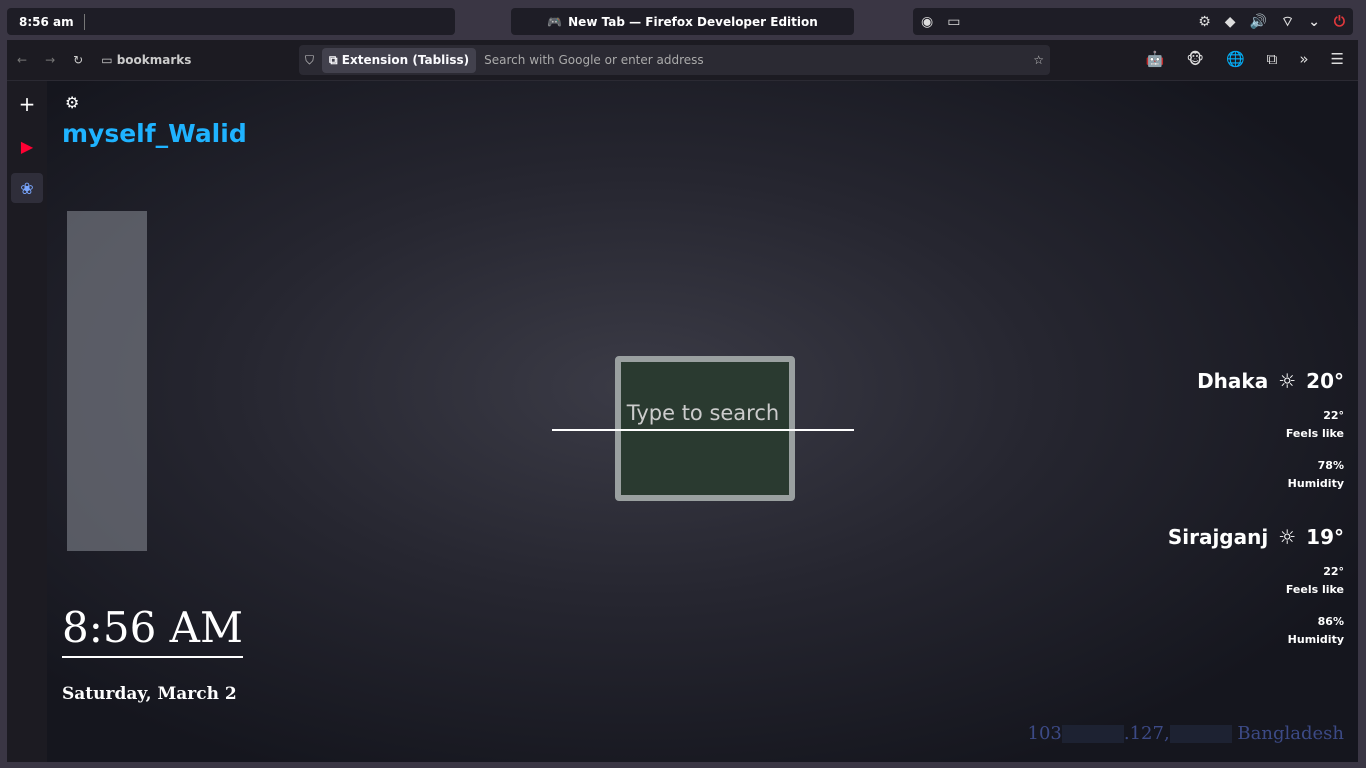 This screenshot has height=768, width=1366. What do you see at coordinates (149, 694) in the screenshot?
I see `clock-date: Saturday, March 2` at bounding box center [149, 694].